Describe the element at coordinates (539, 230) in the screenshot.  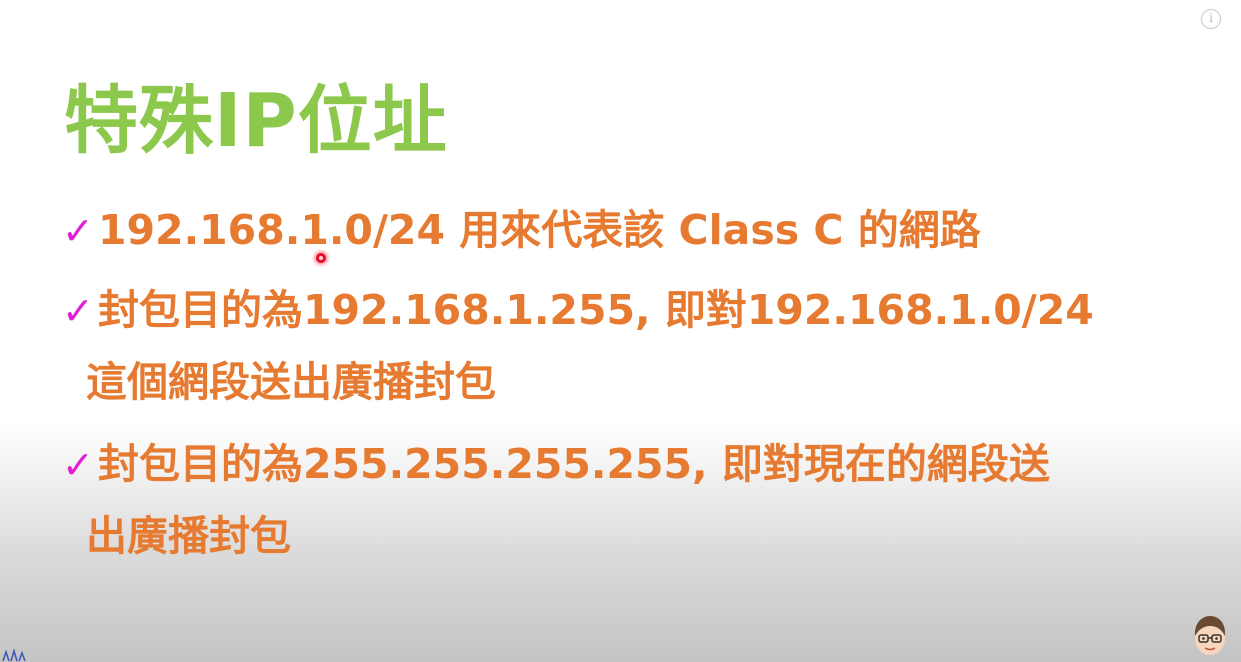
I see `bullet-text: 192.168.1.0/24 用來代表該 Class C 的網路` at that location.